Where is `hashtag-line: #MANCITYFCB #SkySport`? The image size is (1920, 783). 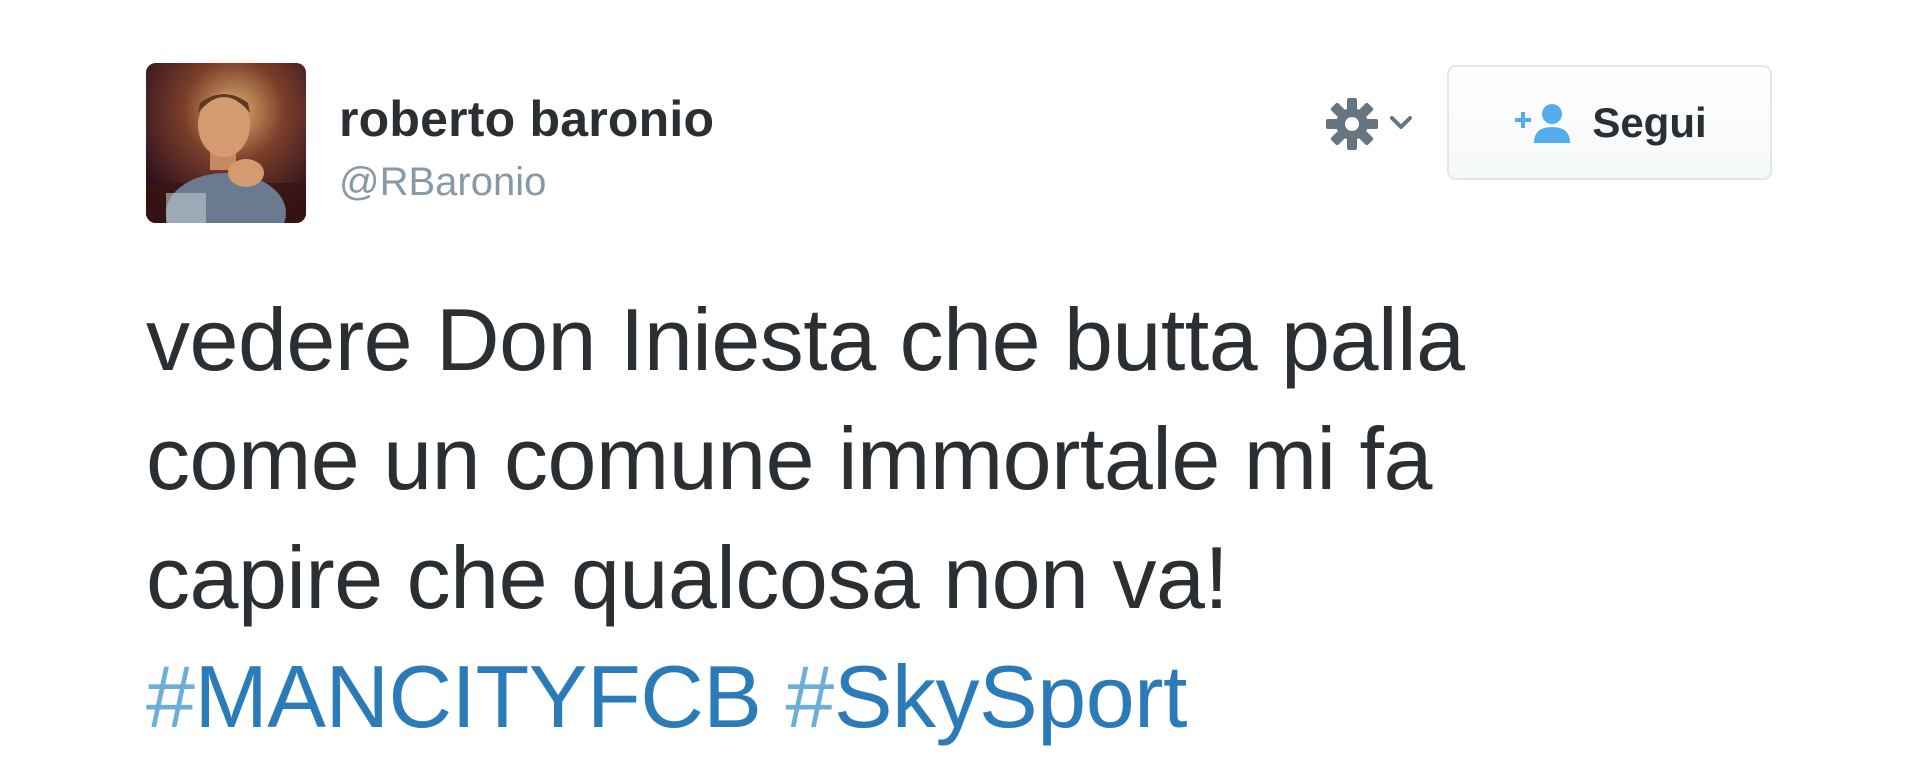
hashtag-line: #MANCITYFCB #SkySport is located at coordinates (926, 696).